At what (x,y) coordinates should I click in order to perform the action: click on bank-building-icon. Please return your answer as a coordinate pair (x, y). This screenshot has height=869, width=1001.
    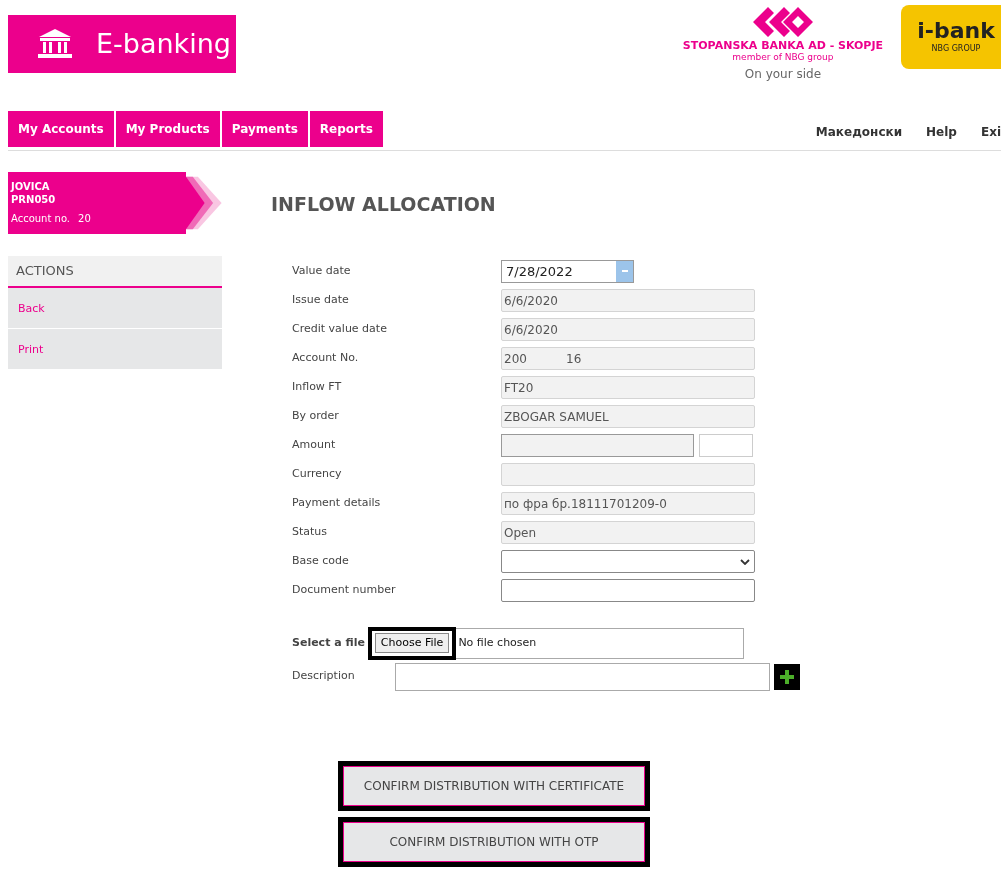
    Looking at the image, I should click on (55, 44).